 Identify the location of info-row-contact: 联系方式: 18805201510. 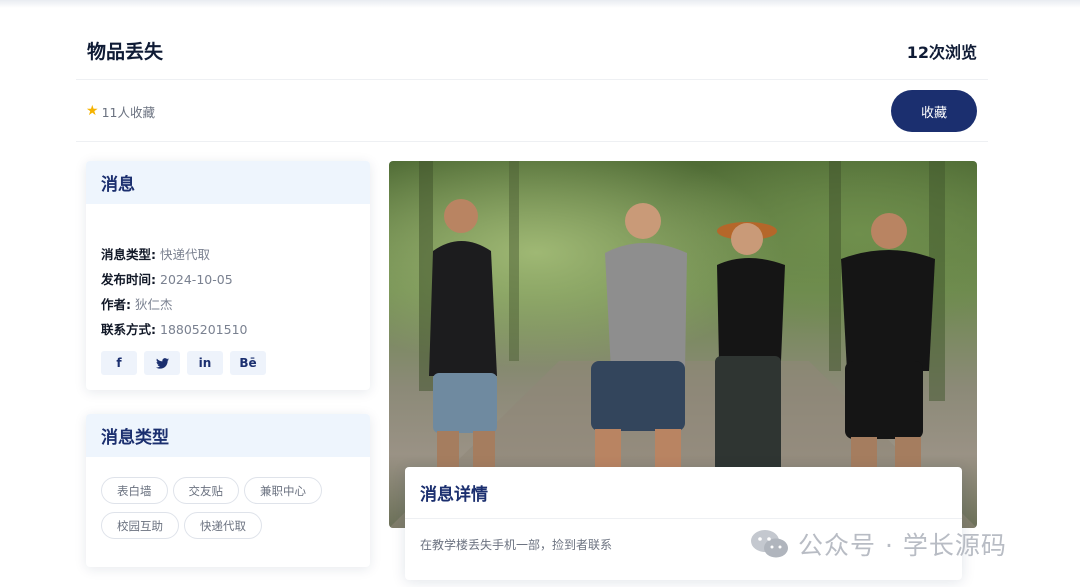
(228, 329).